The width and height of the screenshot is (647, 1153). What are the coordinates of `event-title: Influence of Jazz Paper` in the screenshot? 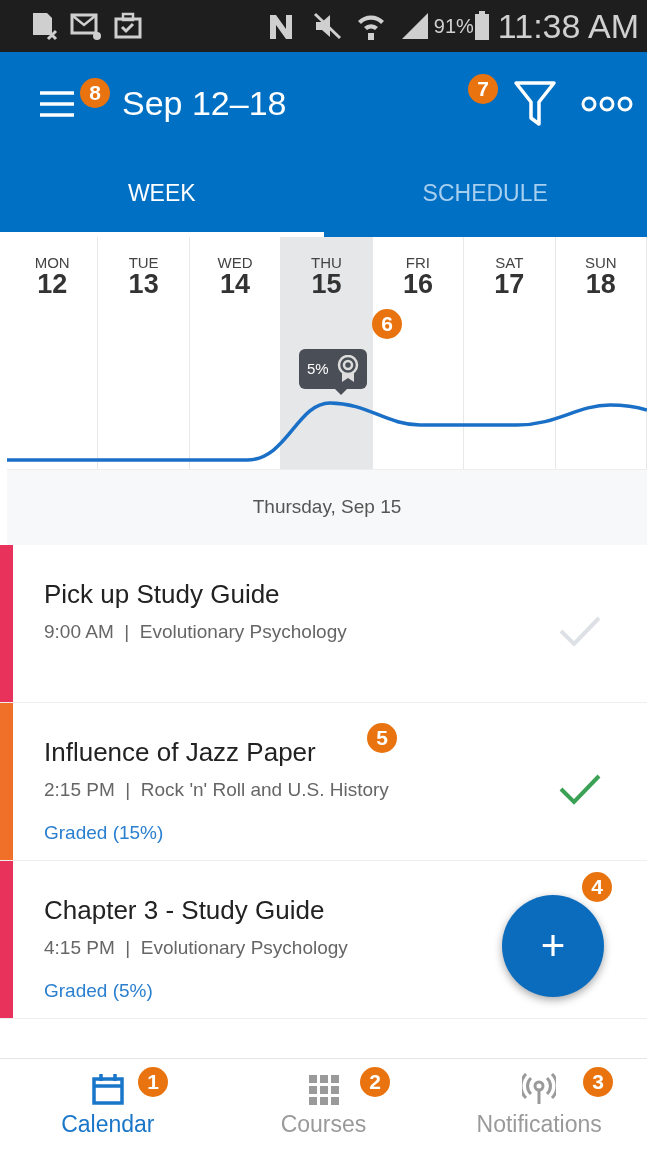 It's located at (180, 752).